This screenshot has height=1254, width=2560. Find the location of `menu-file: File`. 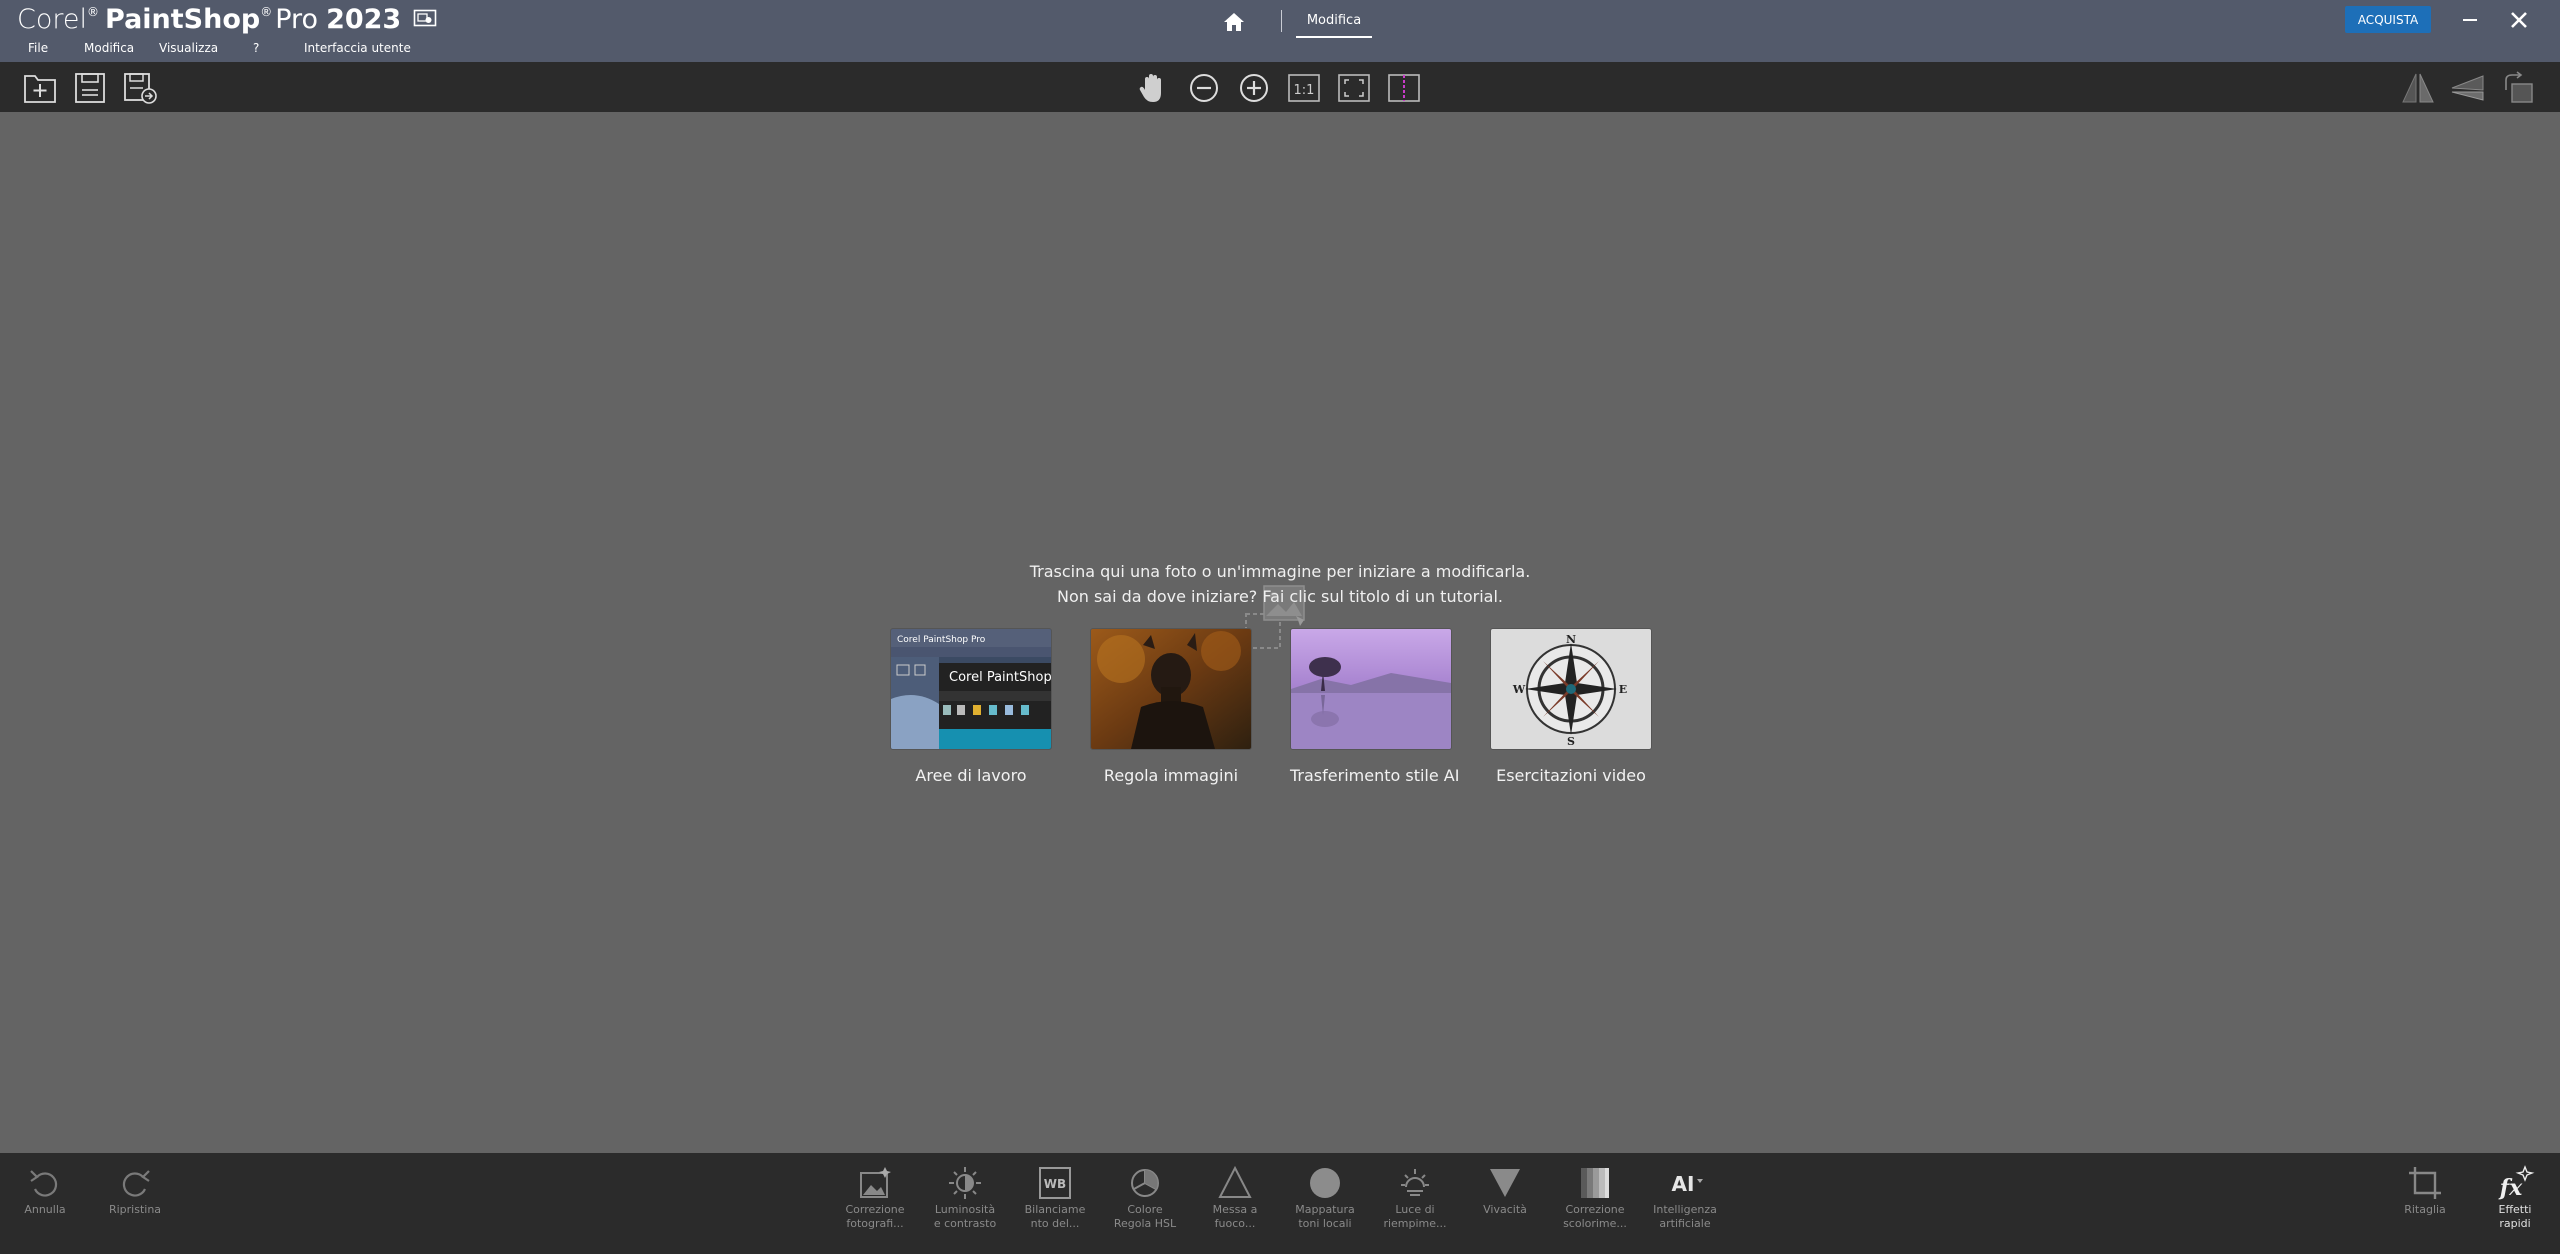

menu-file: File is located at coordinates (38, 48).